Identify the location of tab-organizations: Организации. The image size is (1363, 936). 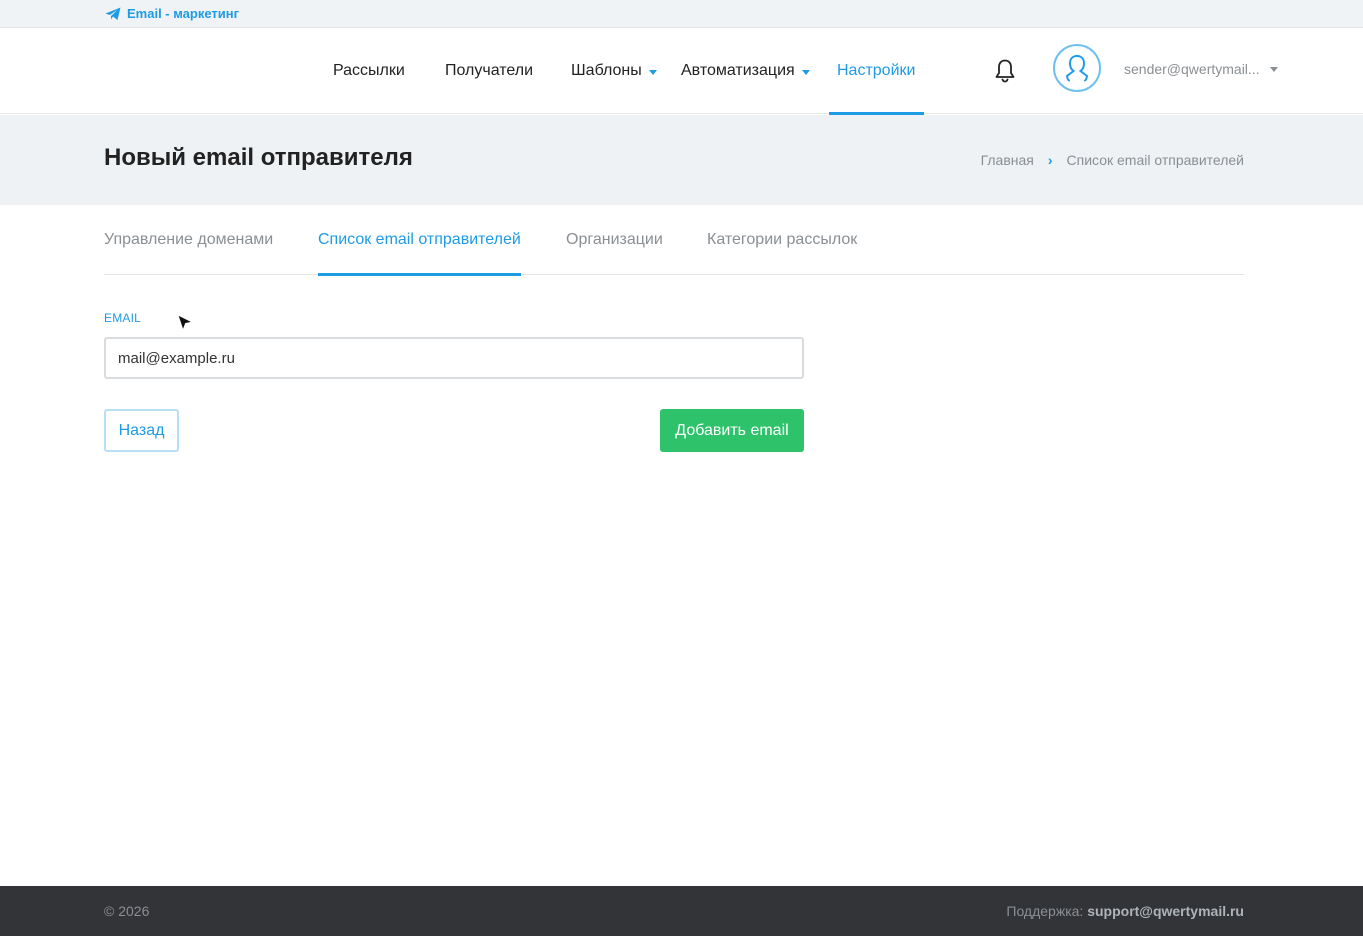
(614, 240).